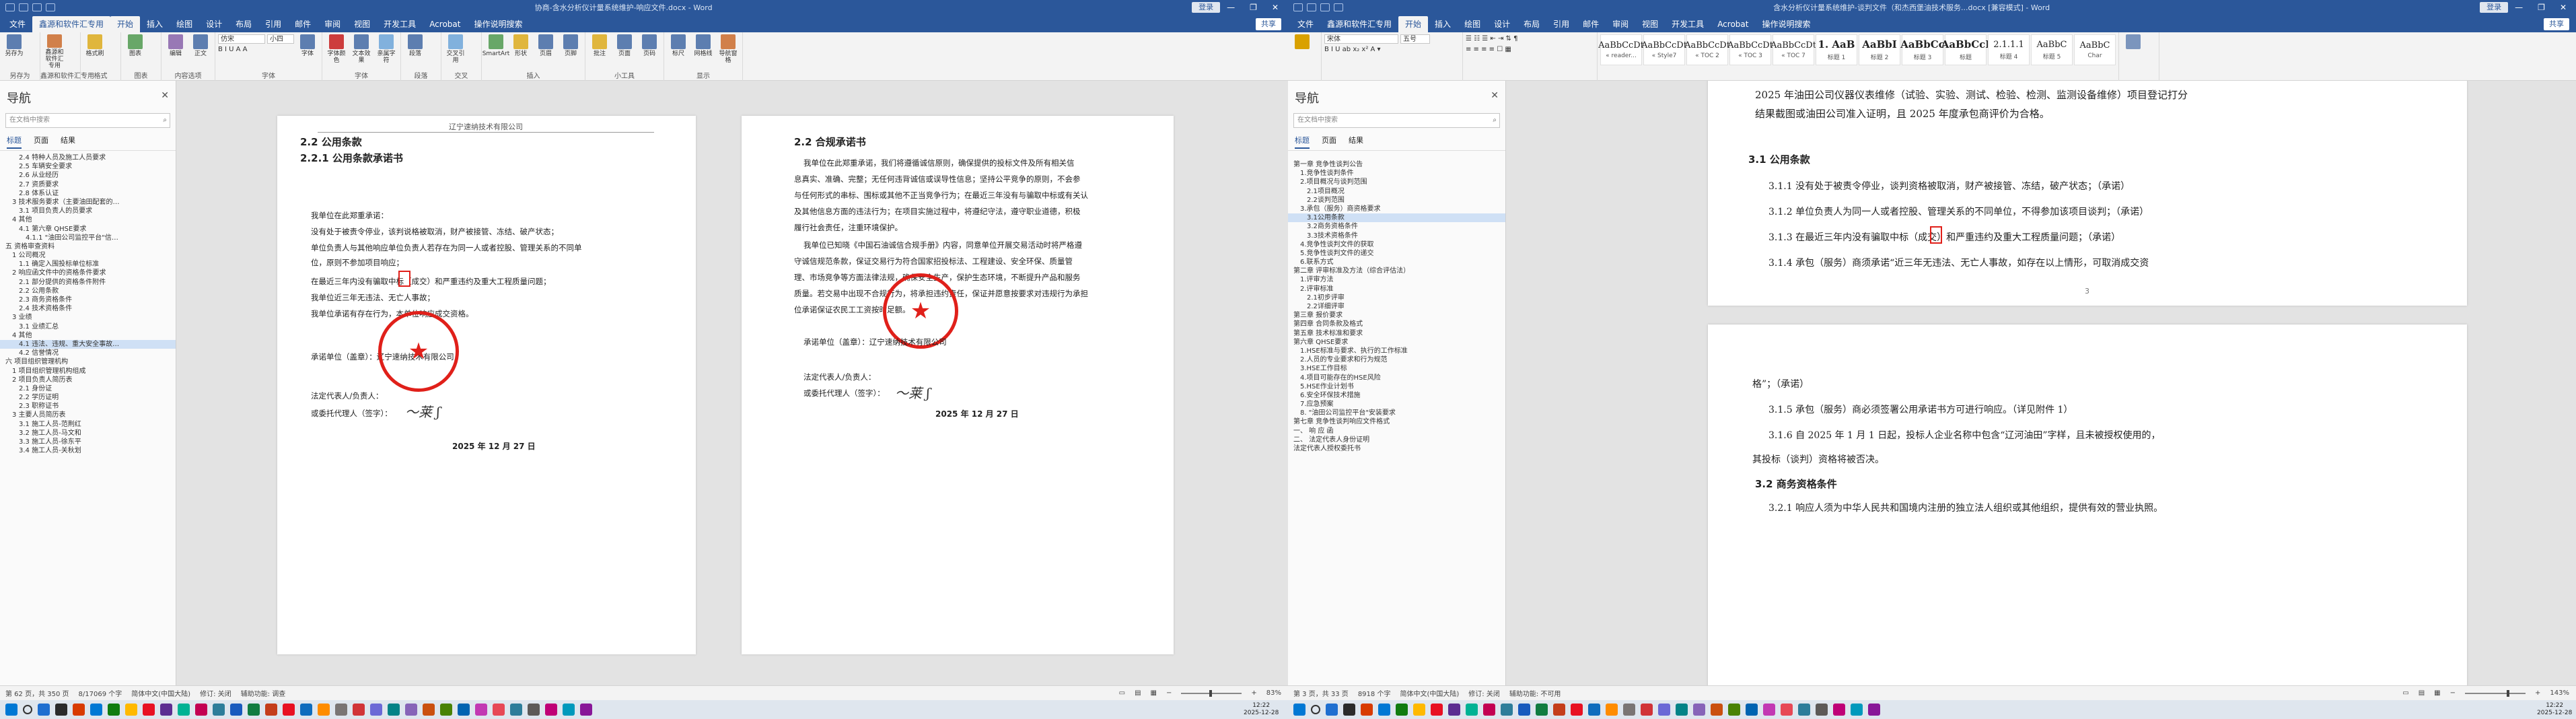  What do you see at coordinates (570, 51) in the screenshot?
I see `ribbon-button: 页脚` at bounding box center [570, 51].